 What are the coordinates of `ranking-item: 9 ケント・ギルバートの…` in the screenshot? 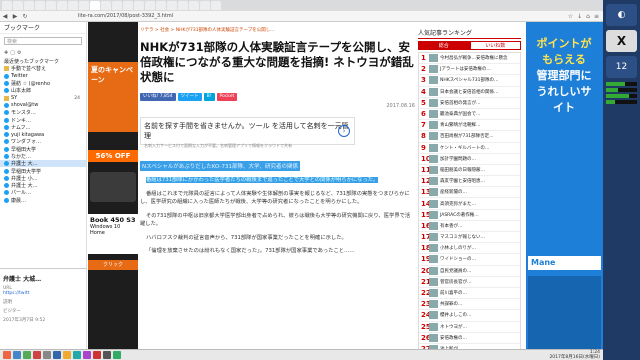 It's located at (469, 148).